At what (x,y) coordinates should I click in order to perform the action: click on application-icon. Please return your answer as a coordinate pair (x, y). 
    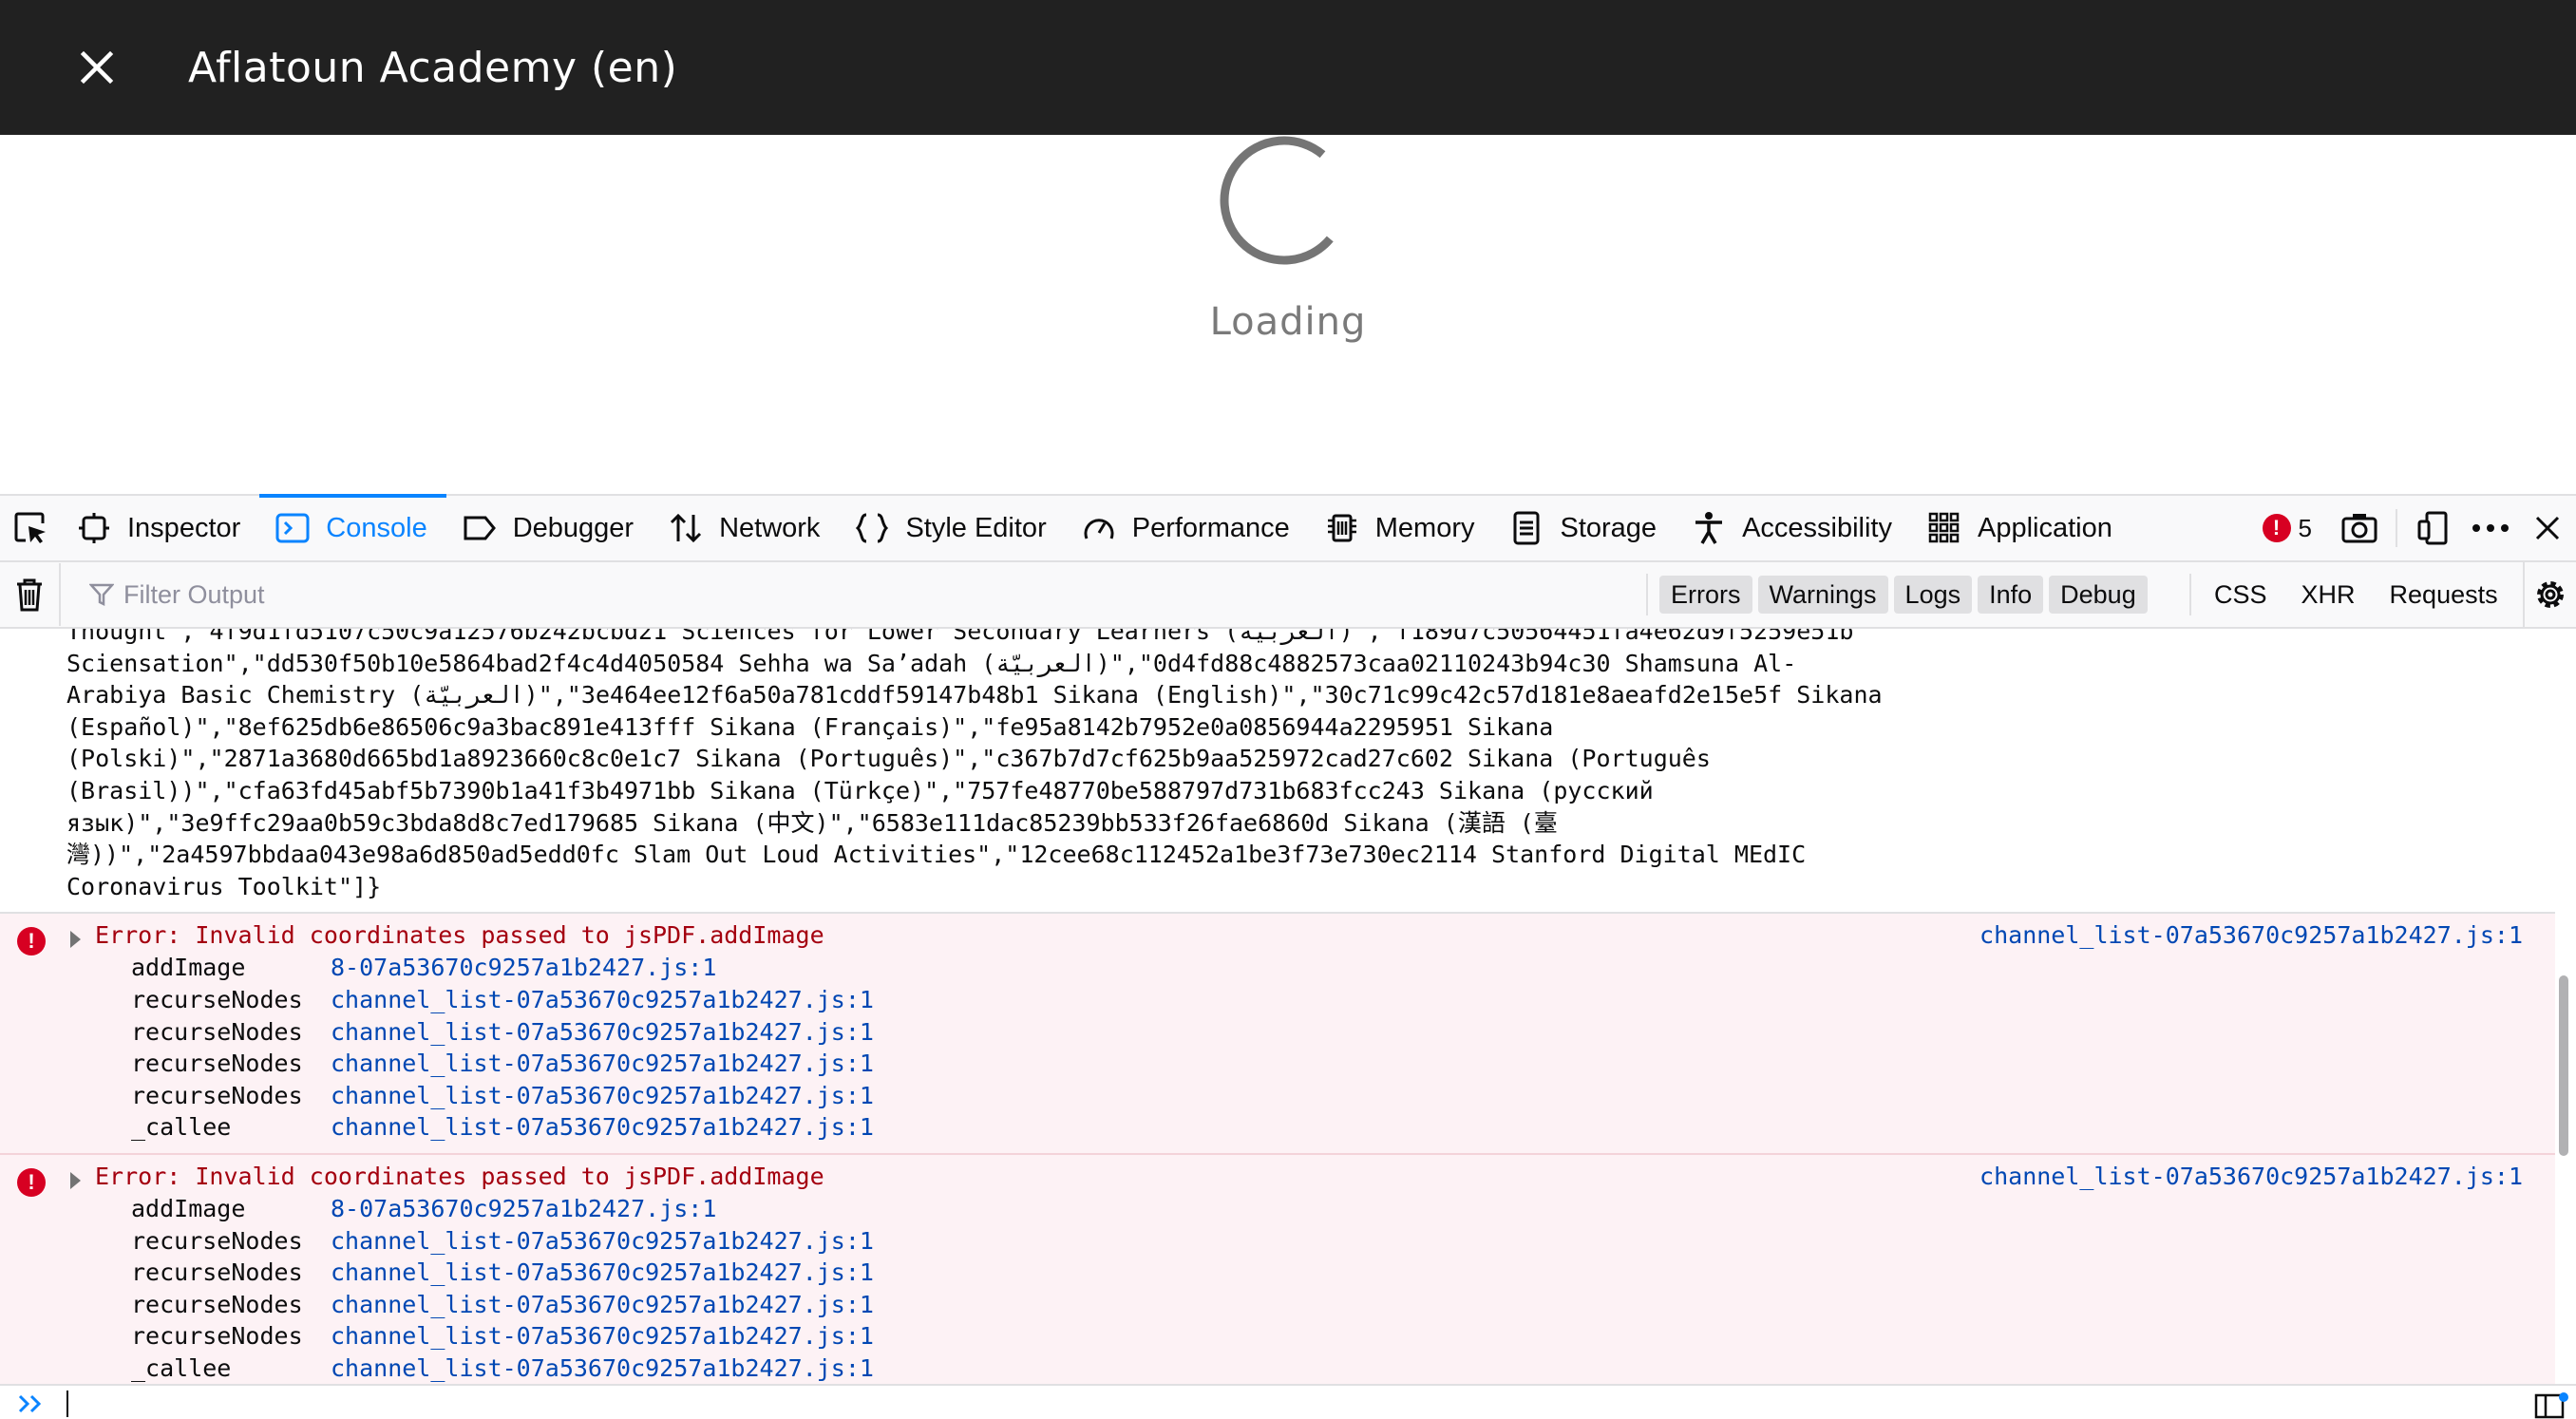
    Looking at the image, I should click on (1944, 528).